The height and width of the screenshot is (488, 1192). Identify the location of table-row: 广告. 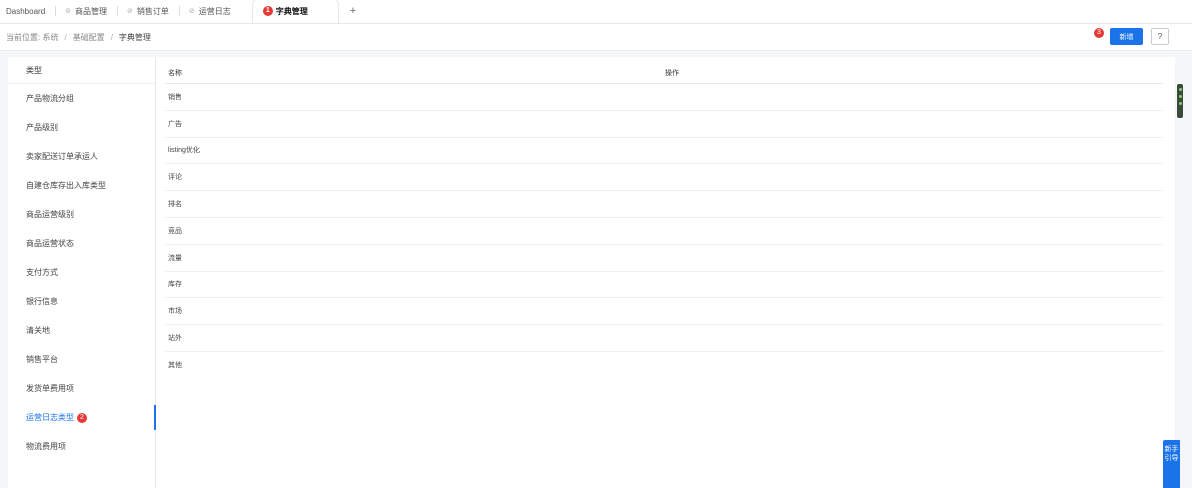
(664, 124).